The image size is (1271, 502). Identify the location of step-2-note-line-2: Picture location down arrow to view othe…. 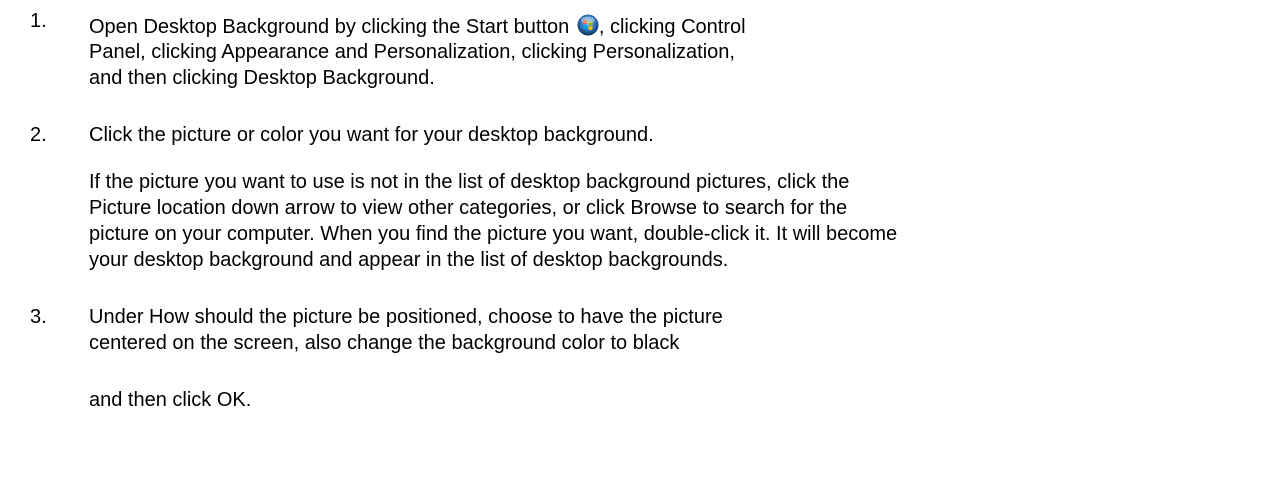
(468, 208).